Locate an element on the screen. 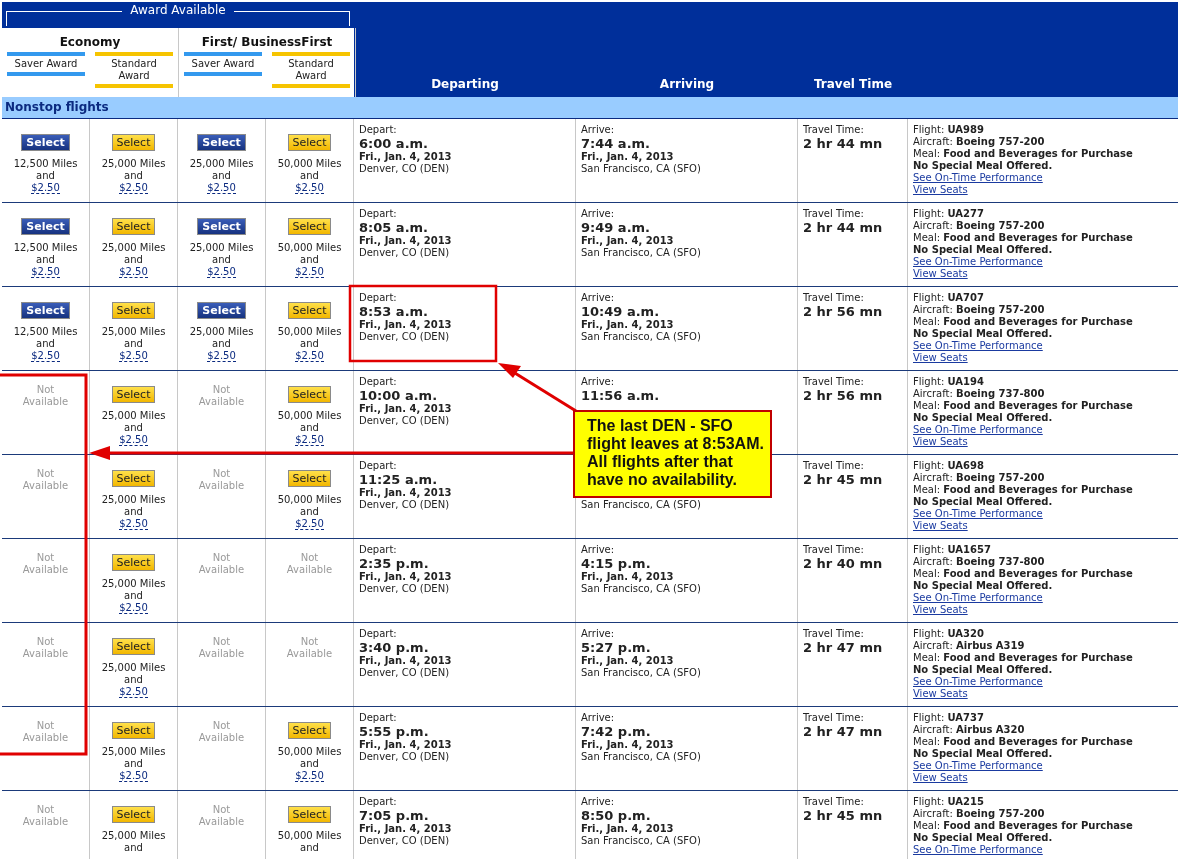 This screenshot has width=1180, height=859. miles-text: 25,000 Miles is located at coordinates (221, 248).